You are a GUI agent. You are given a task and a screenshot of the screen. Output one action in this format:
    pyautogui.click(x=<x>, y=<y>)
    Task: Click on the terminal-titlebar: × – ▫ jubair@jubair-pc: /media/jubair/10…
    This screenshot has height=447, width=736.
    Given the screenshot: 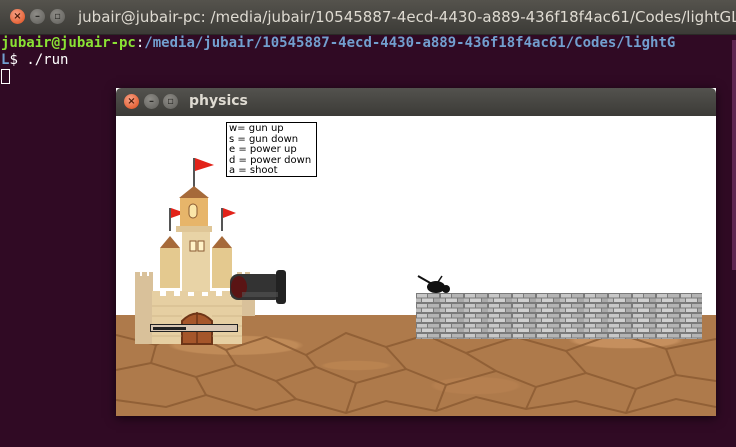 What is the action you would take?
    pyautogui.click(x=368, y=17)
    